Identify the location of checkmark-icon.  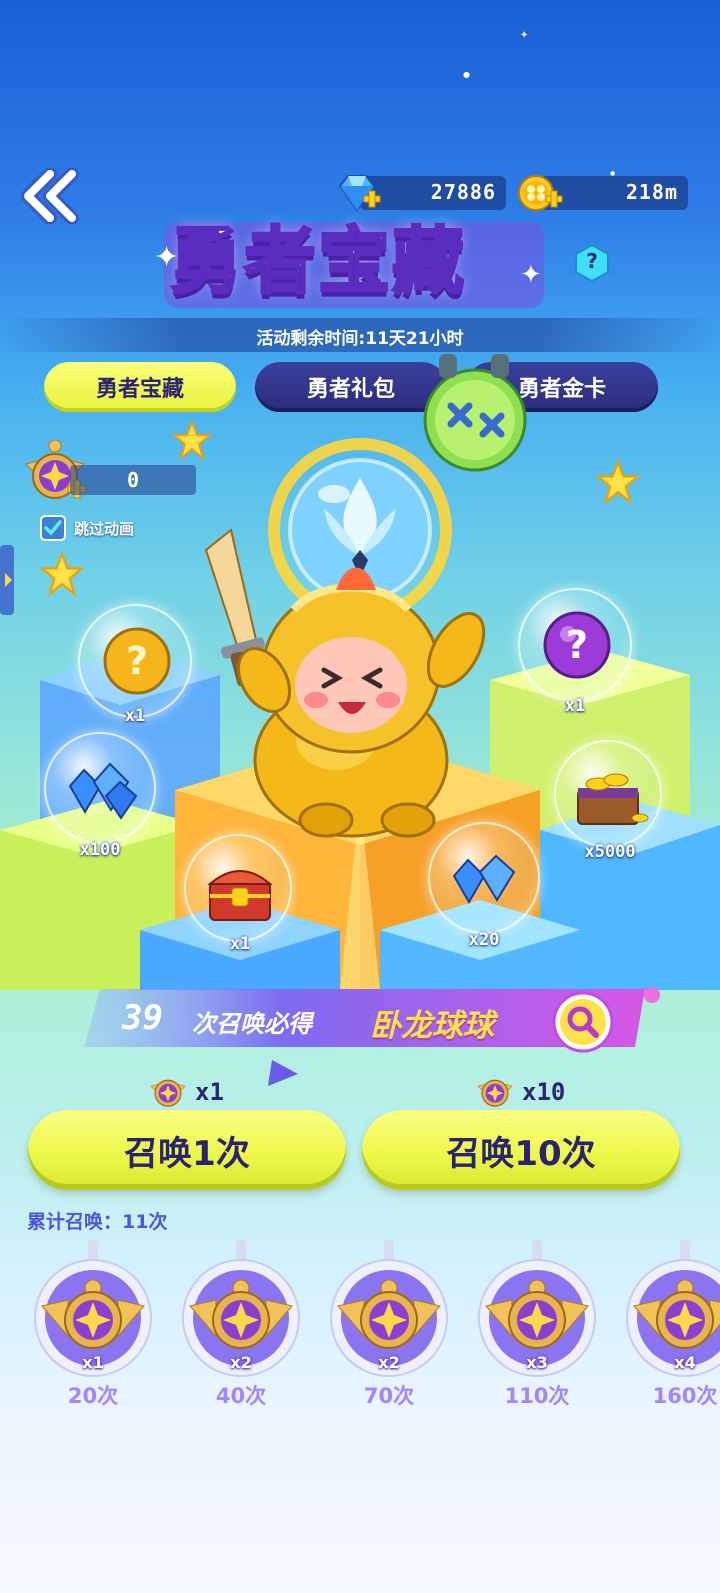
(53, 528).